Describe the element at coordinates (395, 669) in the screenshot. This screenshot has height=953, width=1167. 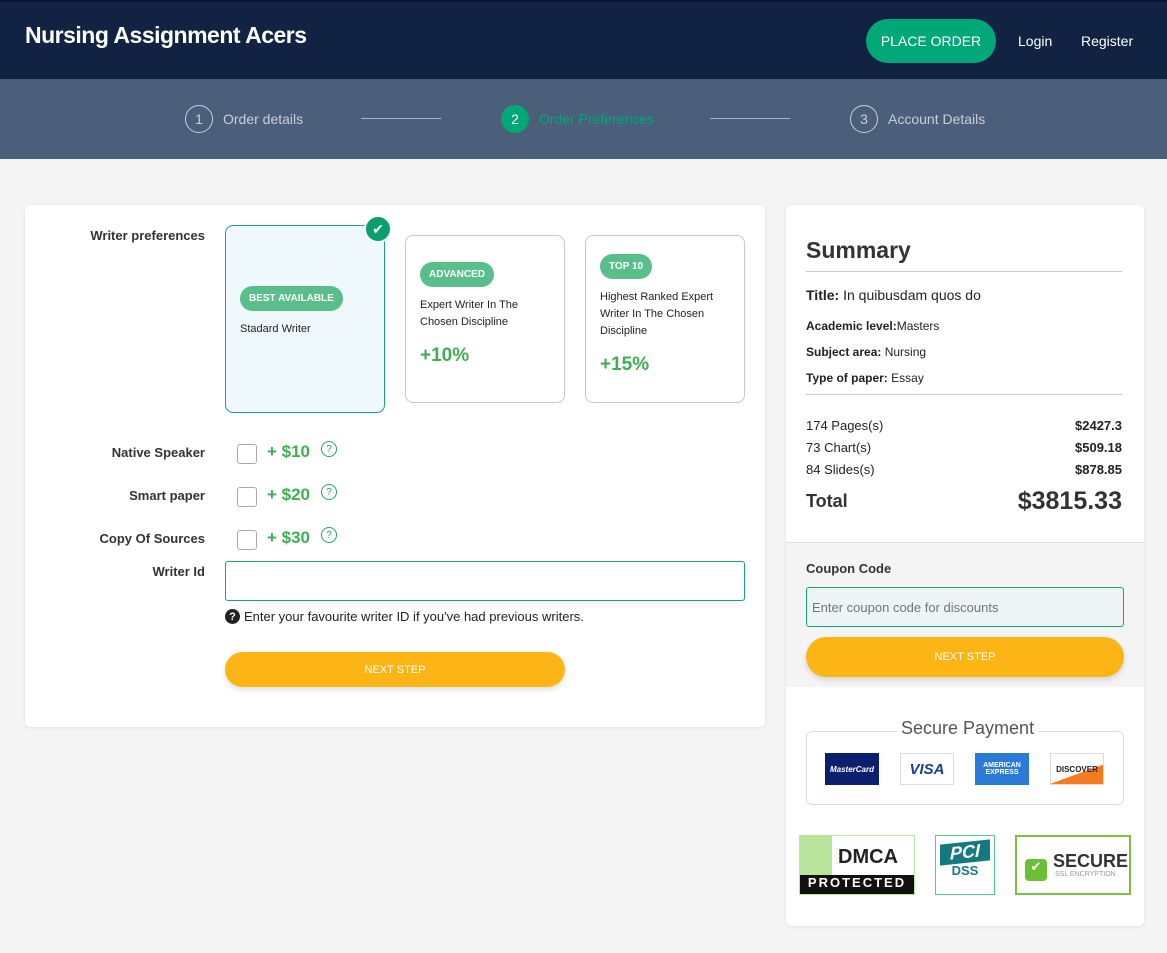
I see `next-step-button: NEXT STEP` at that location.